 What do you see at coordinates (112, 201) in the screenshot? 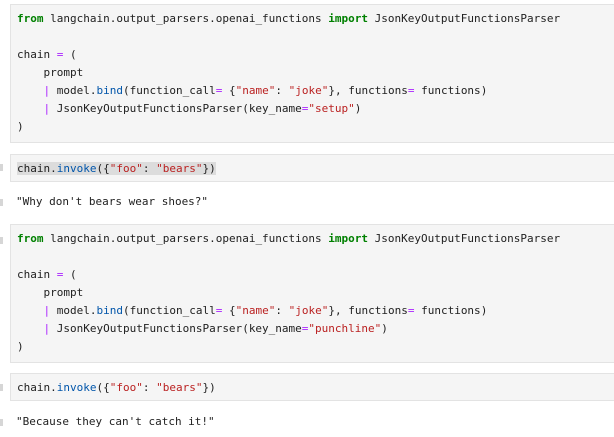
I see `cell-output-1: "Why don't bears wear shoes?"` at bounding box center [112, 201].